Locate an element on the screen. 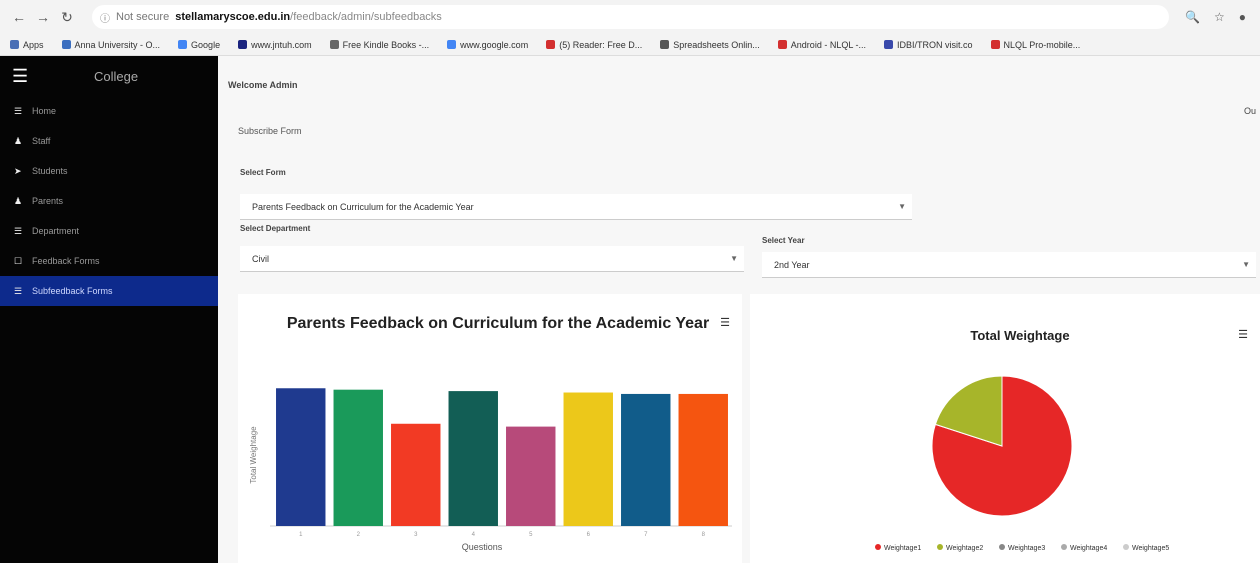 The height and width of the screenshot is (563, 1260). sidebar-item-subfeedback-forms: ☰ Subfeedback Forms is located at coordinates (109, 291).